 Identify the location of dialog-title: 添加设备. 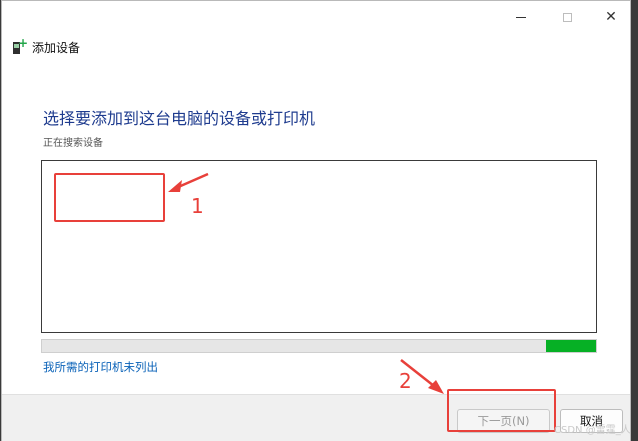
(56, 47).